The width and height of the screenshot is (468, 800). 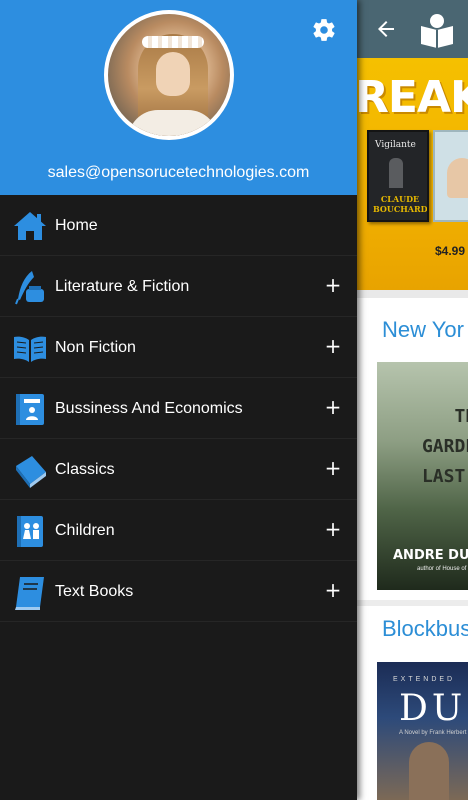 What do you see at coordinates (450, 251) in the screenshot?
I see `banner-price: $4.99` at bounding box center [450, 251].